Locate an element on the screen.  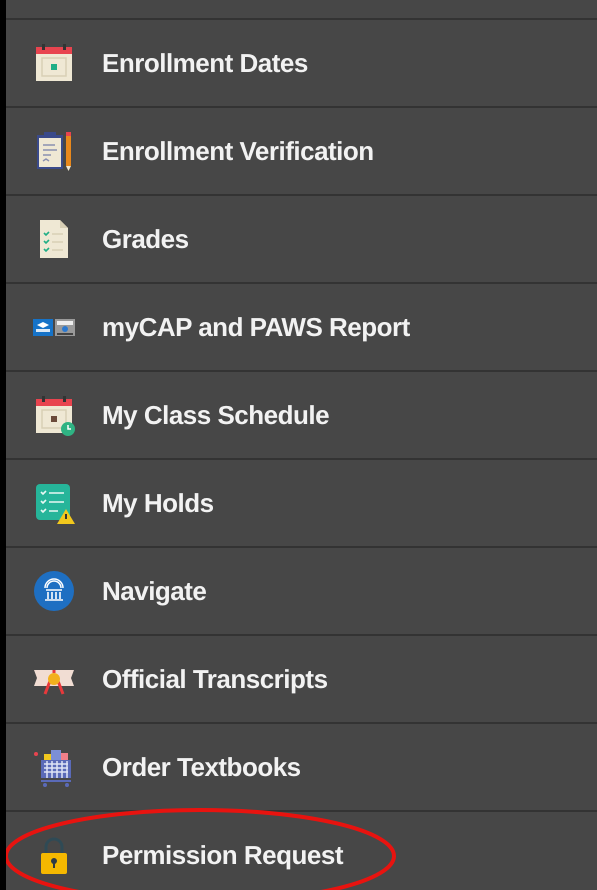
menu-item-label: Order Textbooks is located at coordinates (201, 767).